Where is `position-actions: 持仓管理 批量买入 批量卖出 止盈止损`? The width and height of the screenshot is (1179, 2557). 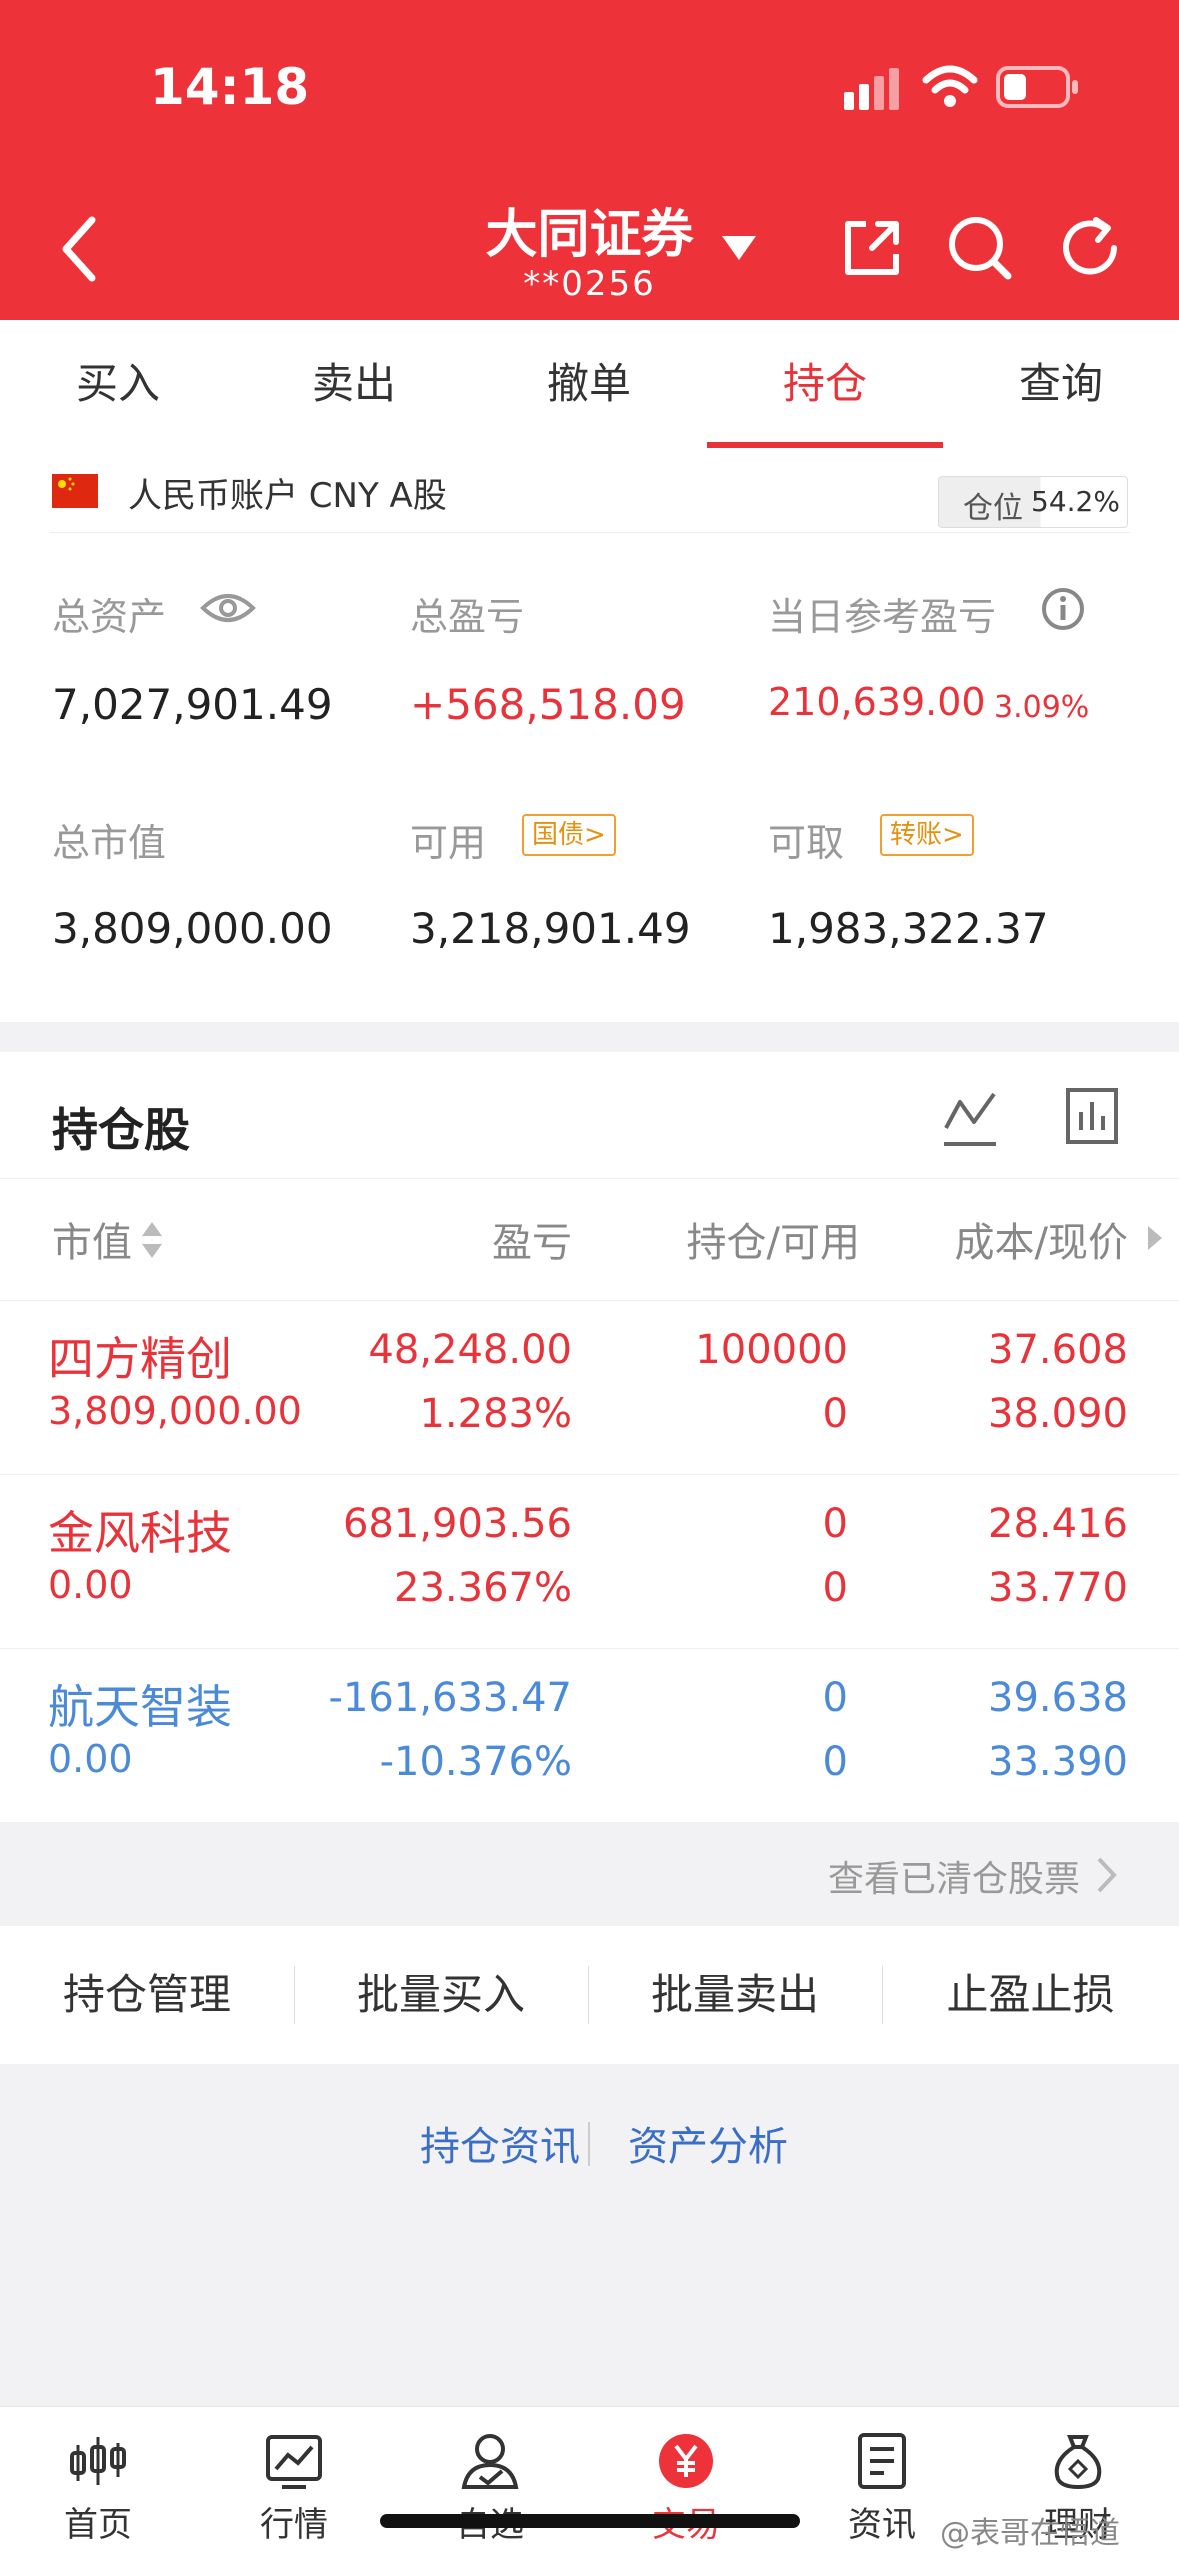
position-actions: 持仓管理 批量买入 批量卖出 止盈止损 is located at coordinates (589, 1995).